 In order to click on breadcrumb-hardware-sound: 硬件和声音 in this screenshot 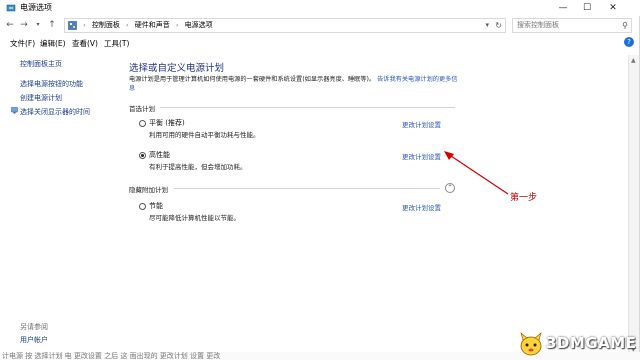, I will do `click(152, 25)`.